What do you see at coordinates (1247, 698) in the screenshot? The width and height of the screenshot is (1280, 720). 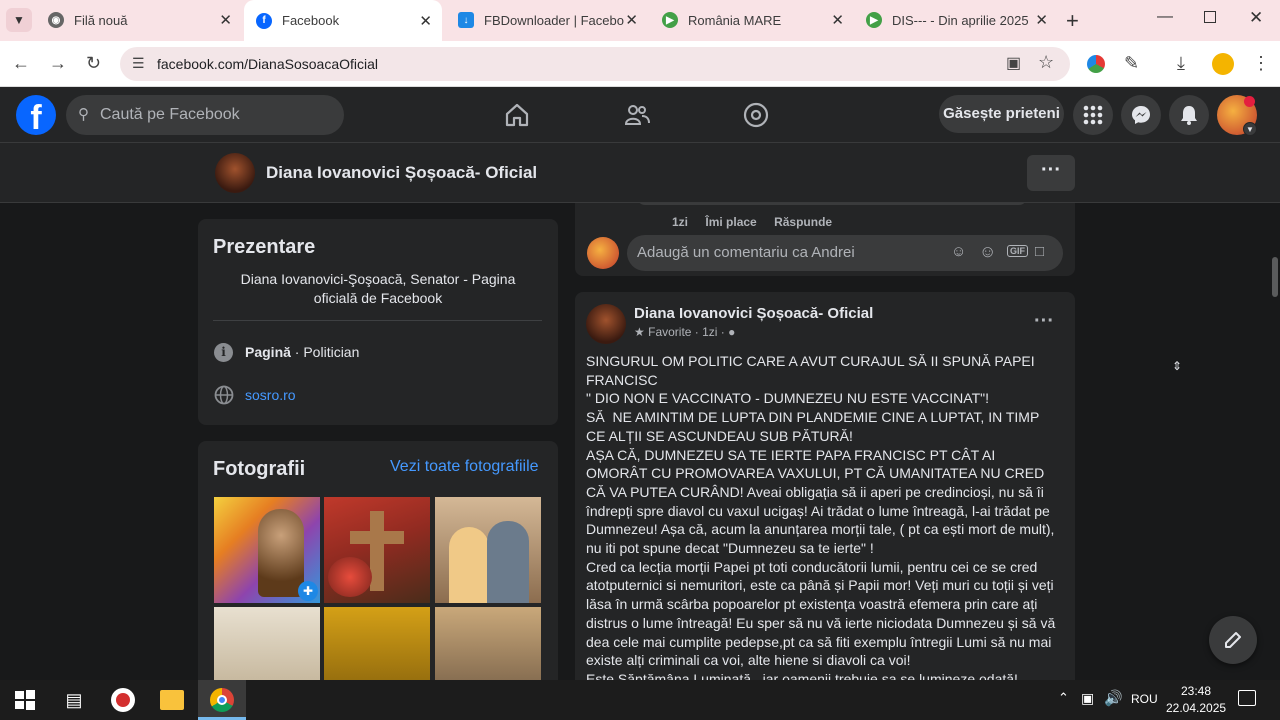 I see `notification-center-icon` at bounding box center [1247, 698].